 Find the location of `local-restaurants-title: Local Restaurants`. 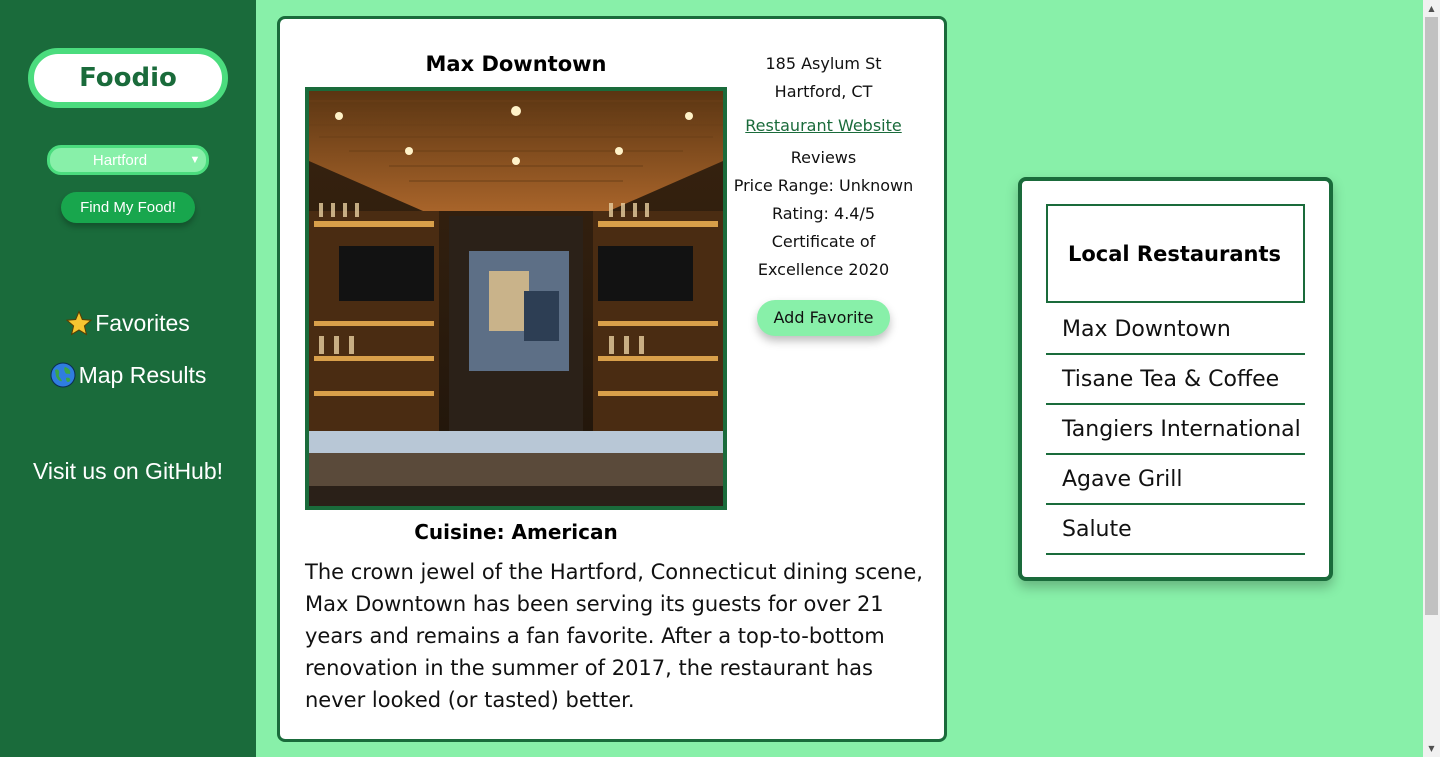

local-restaurants-title: Local Restaurants is located at coordinates (1175, 253).